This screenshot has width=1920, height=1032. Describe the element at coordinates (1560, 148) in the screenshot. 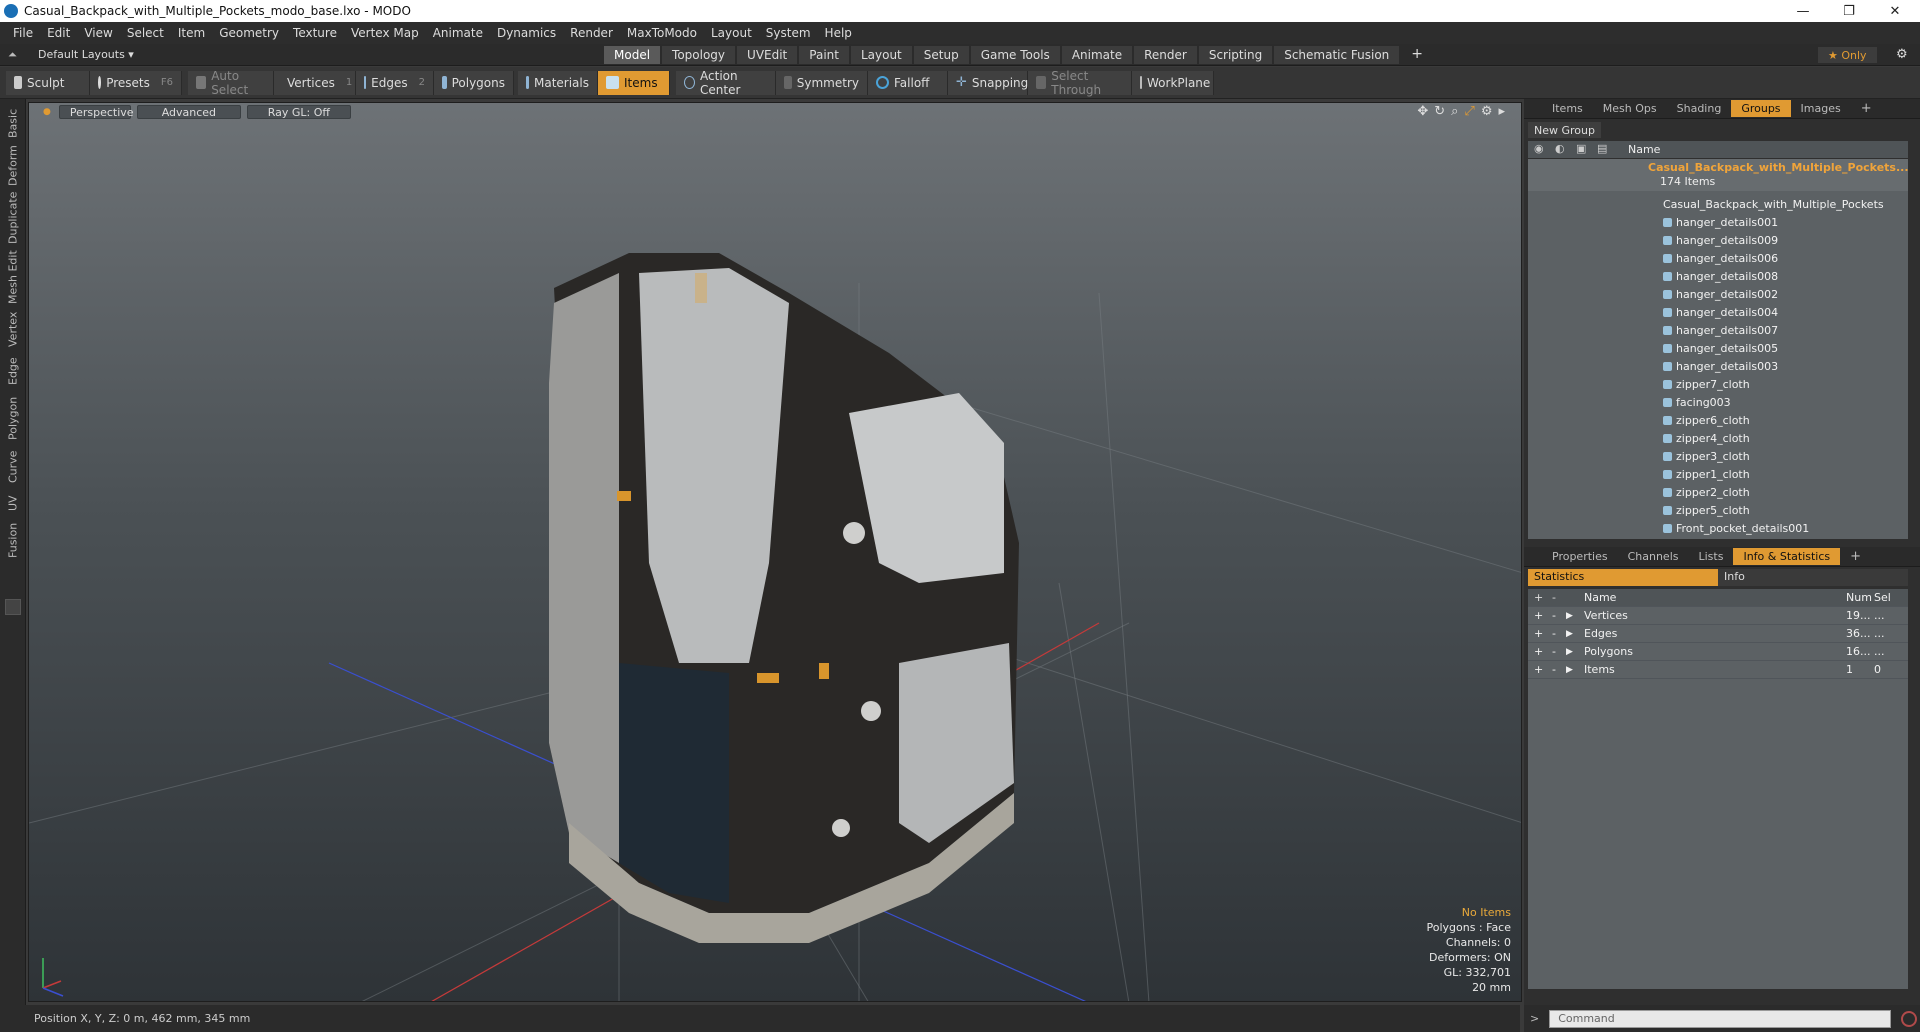

I see `render-icon: ◐` at that location.